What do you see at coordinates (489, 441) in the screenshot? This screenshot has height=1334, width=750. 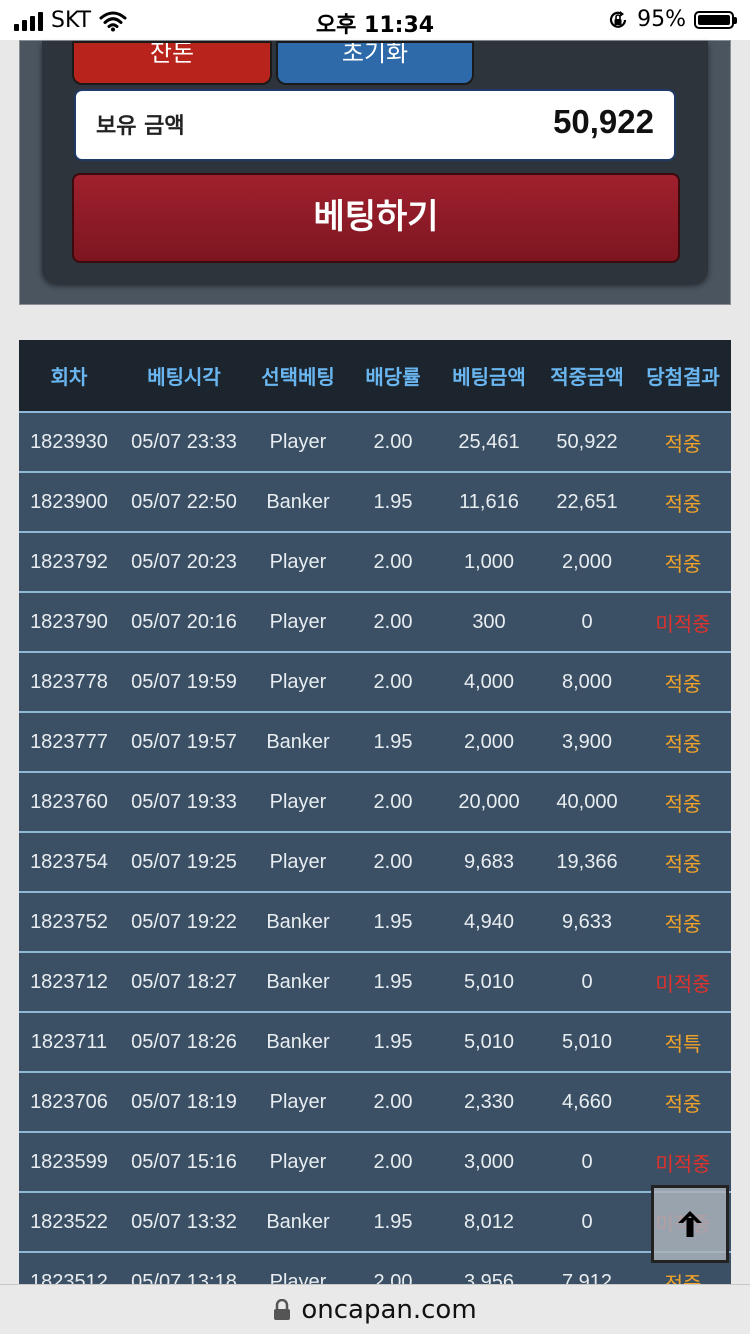 I see `row-bet-amount: 25,461` at bounding box center [489, 441].